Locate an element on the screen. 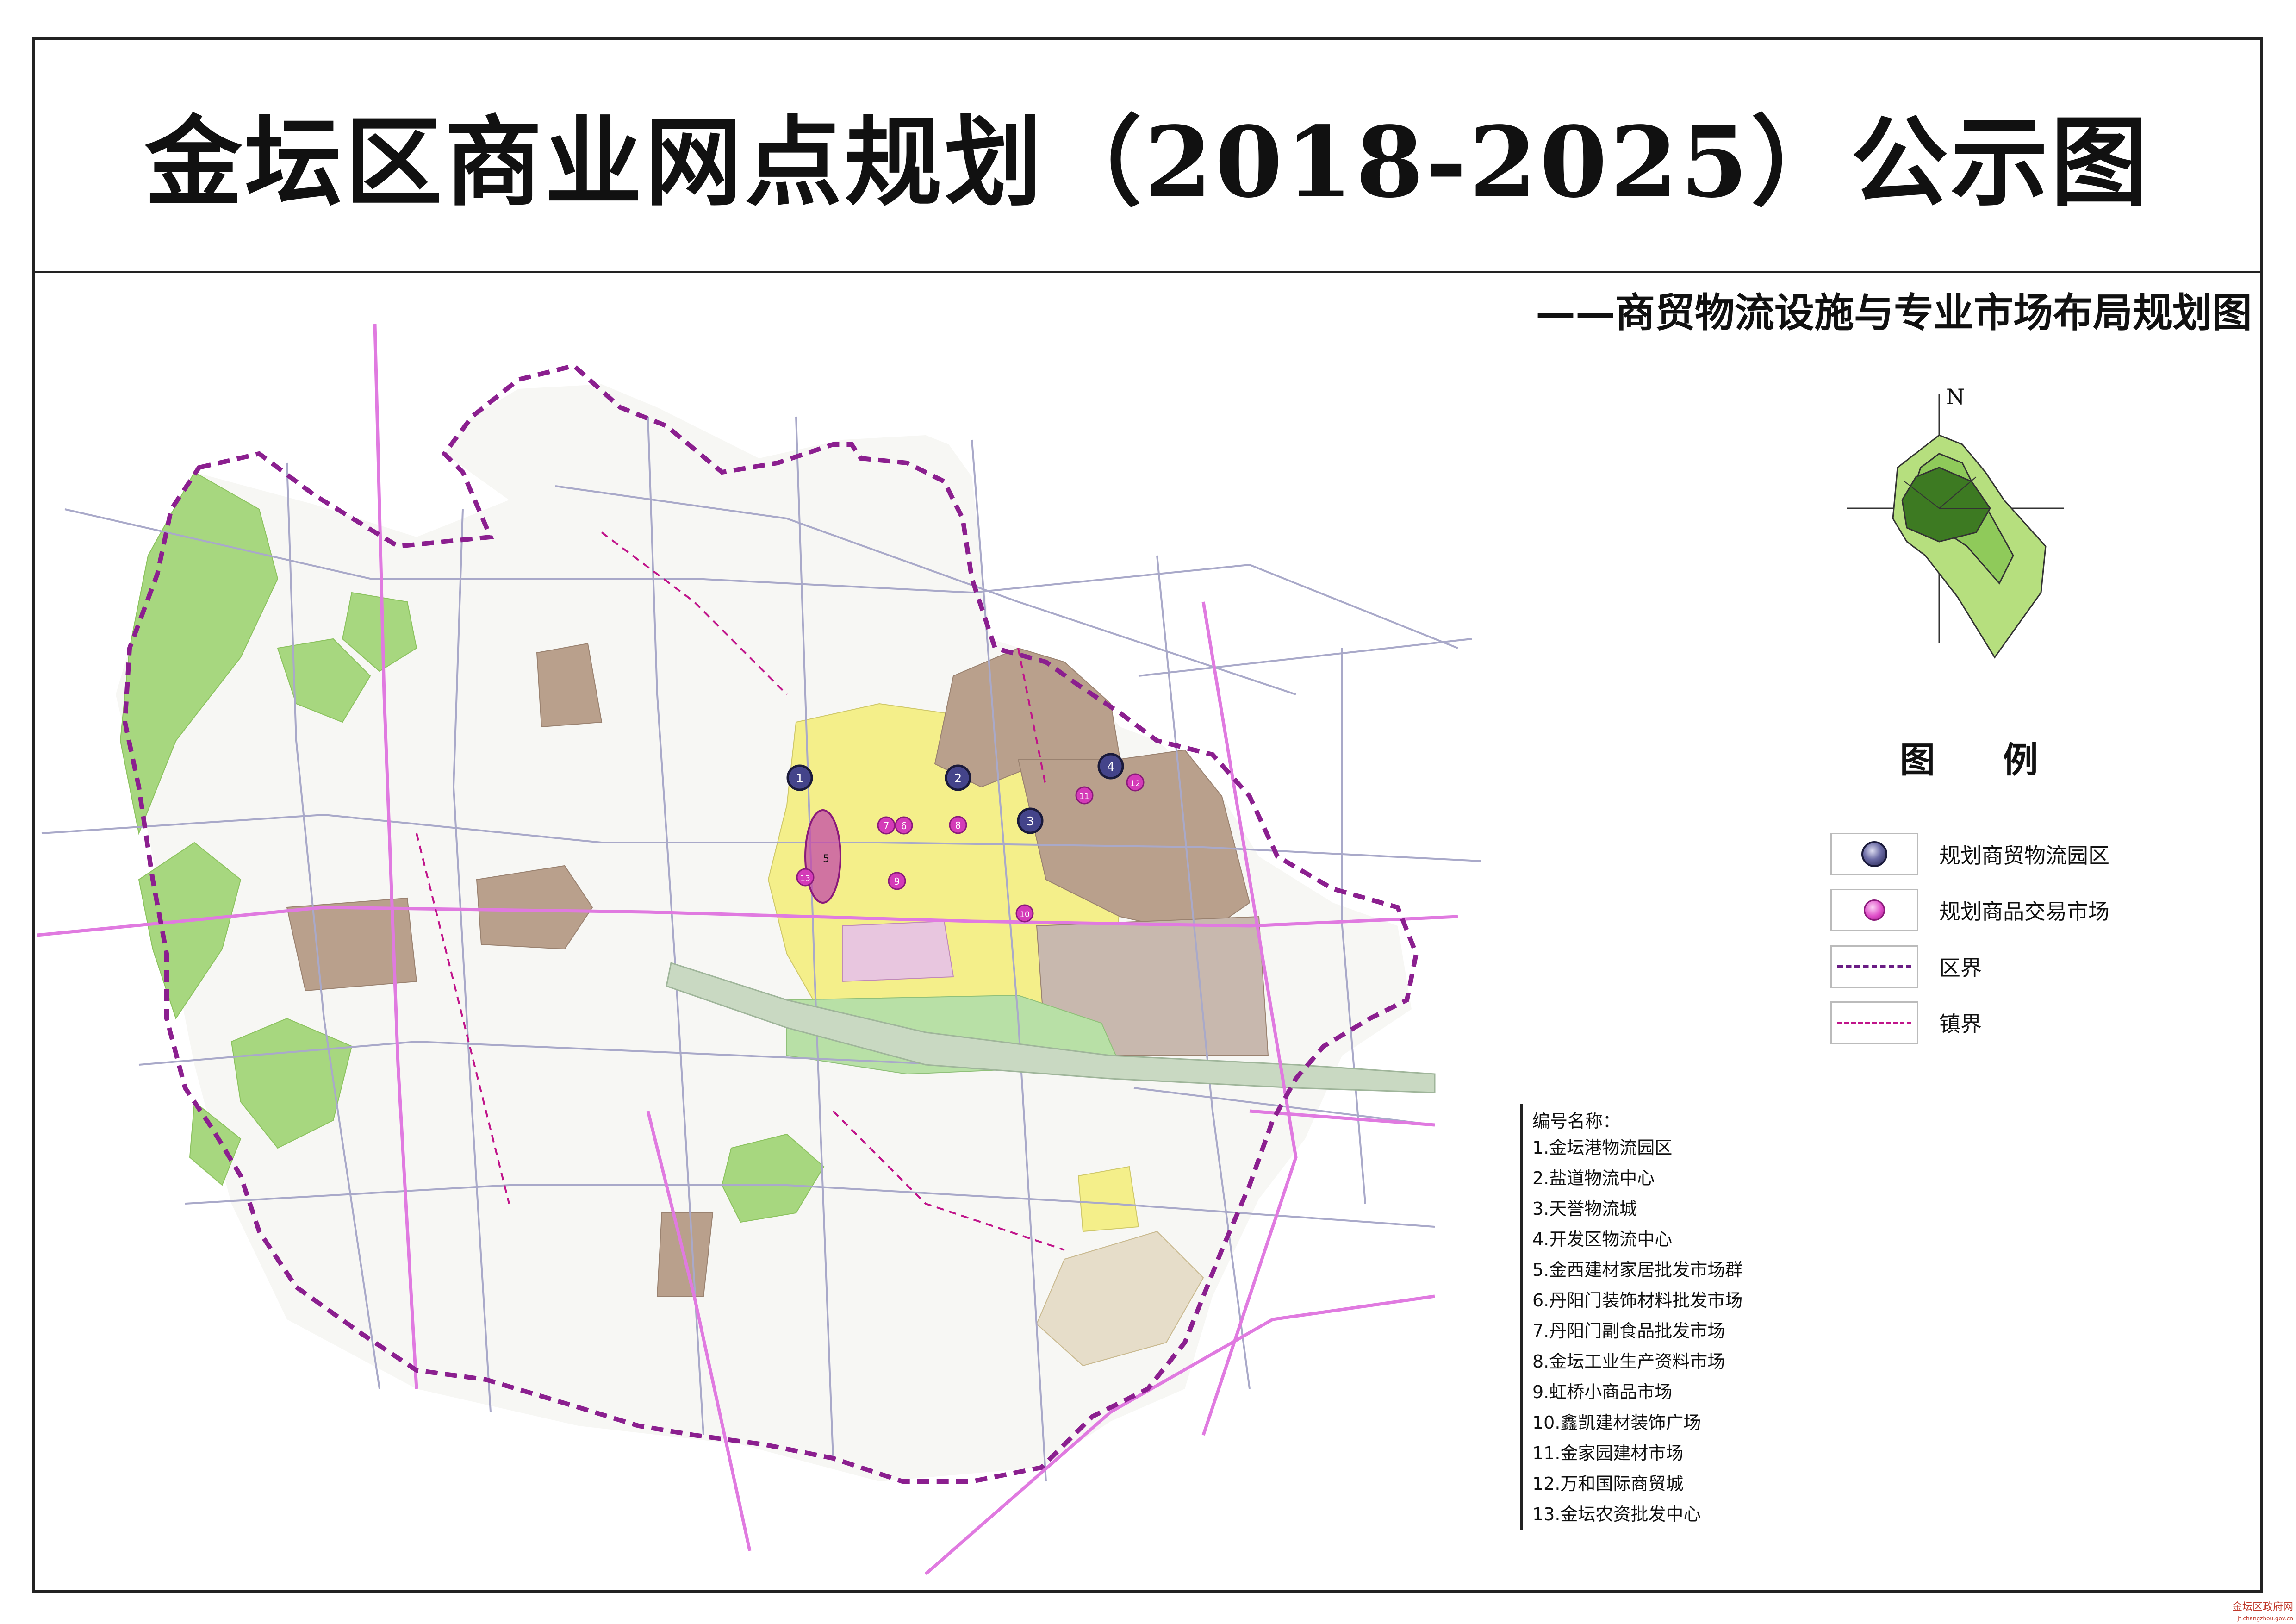  legend-item-town-boundary: 镇界 is located at coordinates (1906, 1022).